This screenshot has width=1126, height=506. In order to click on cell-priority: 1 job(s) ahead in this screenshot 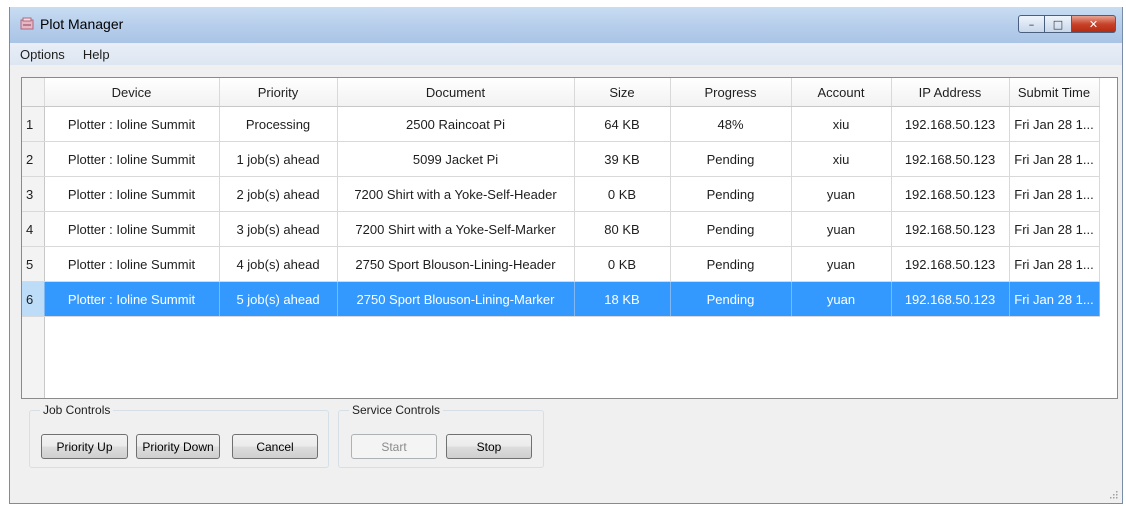, I will do `click(278, 159)`.